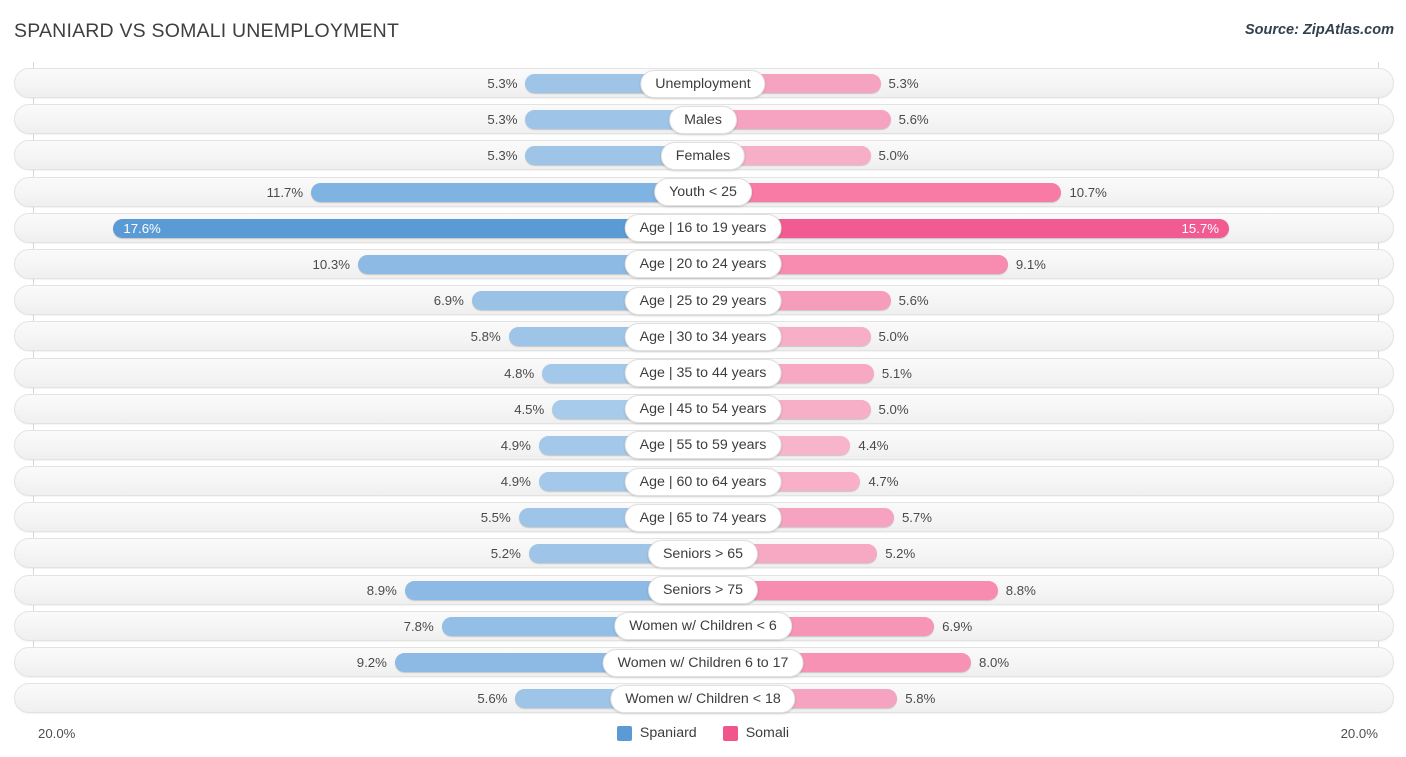 The width and height of the screenshot is (1406, 757). I want to click on category-label-pill: Age | 25 to 29 years, so click(703, 300).